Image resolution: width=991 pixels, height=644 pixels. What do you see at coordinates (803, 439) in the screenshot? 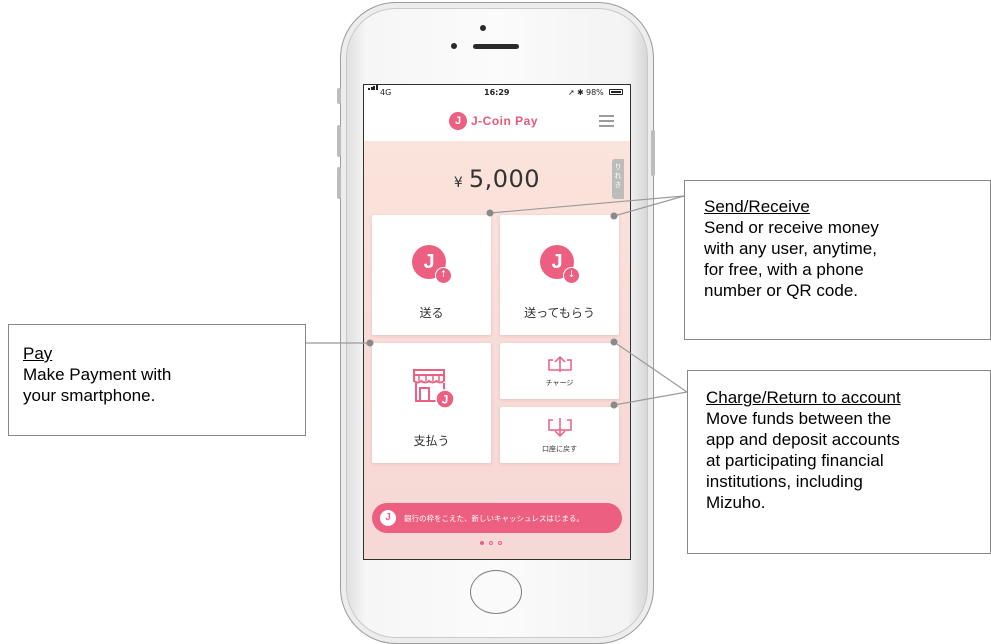
I see `charge-return-line: app and deposit accounts` at bounding box center [803, 439].